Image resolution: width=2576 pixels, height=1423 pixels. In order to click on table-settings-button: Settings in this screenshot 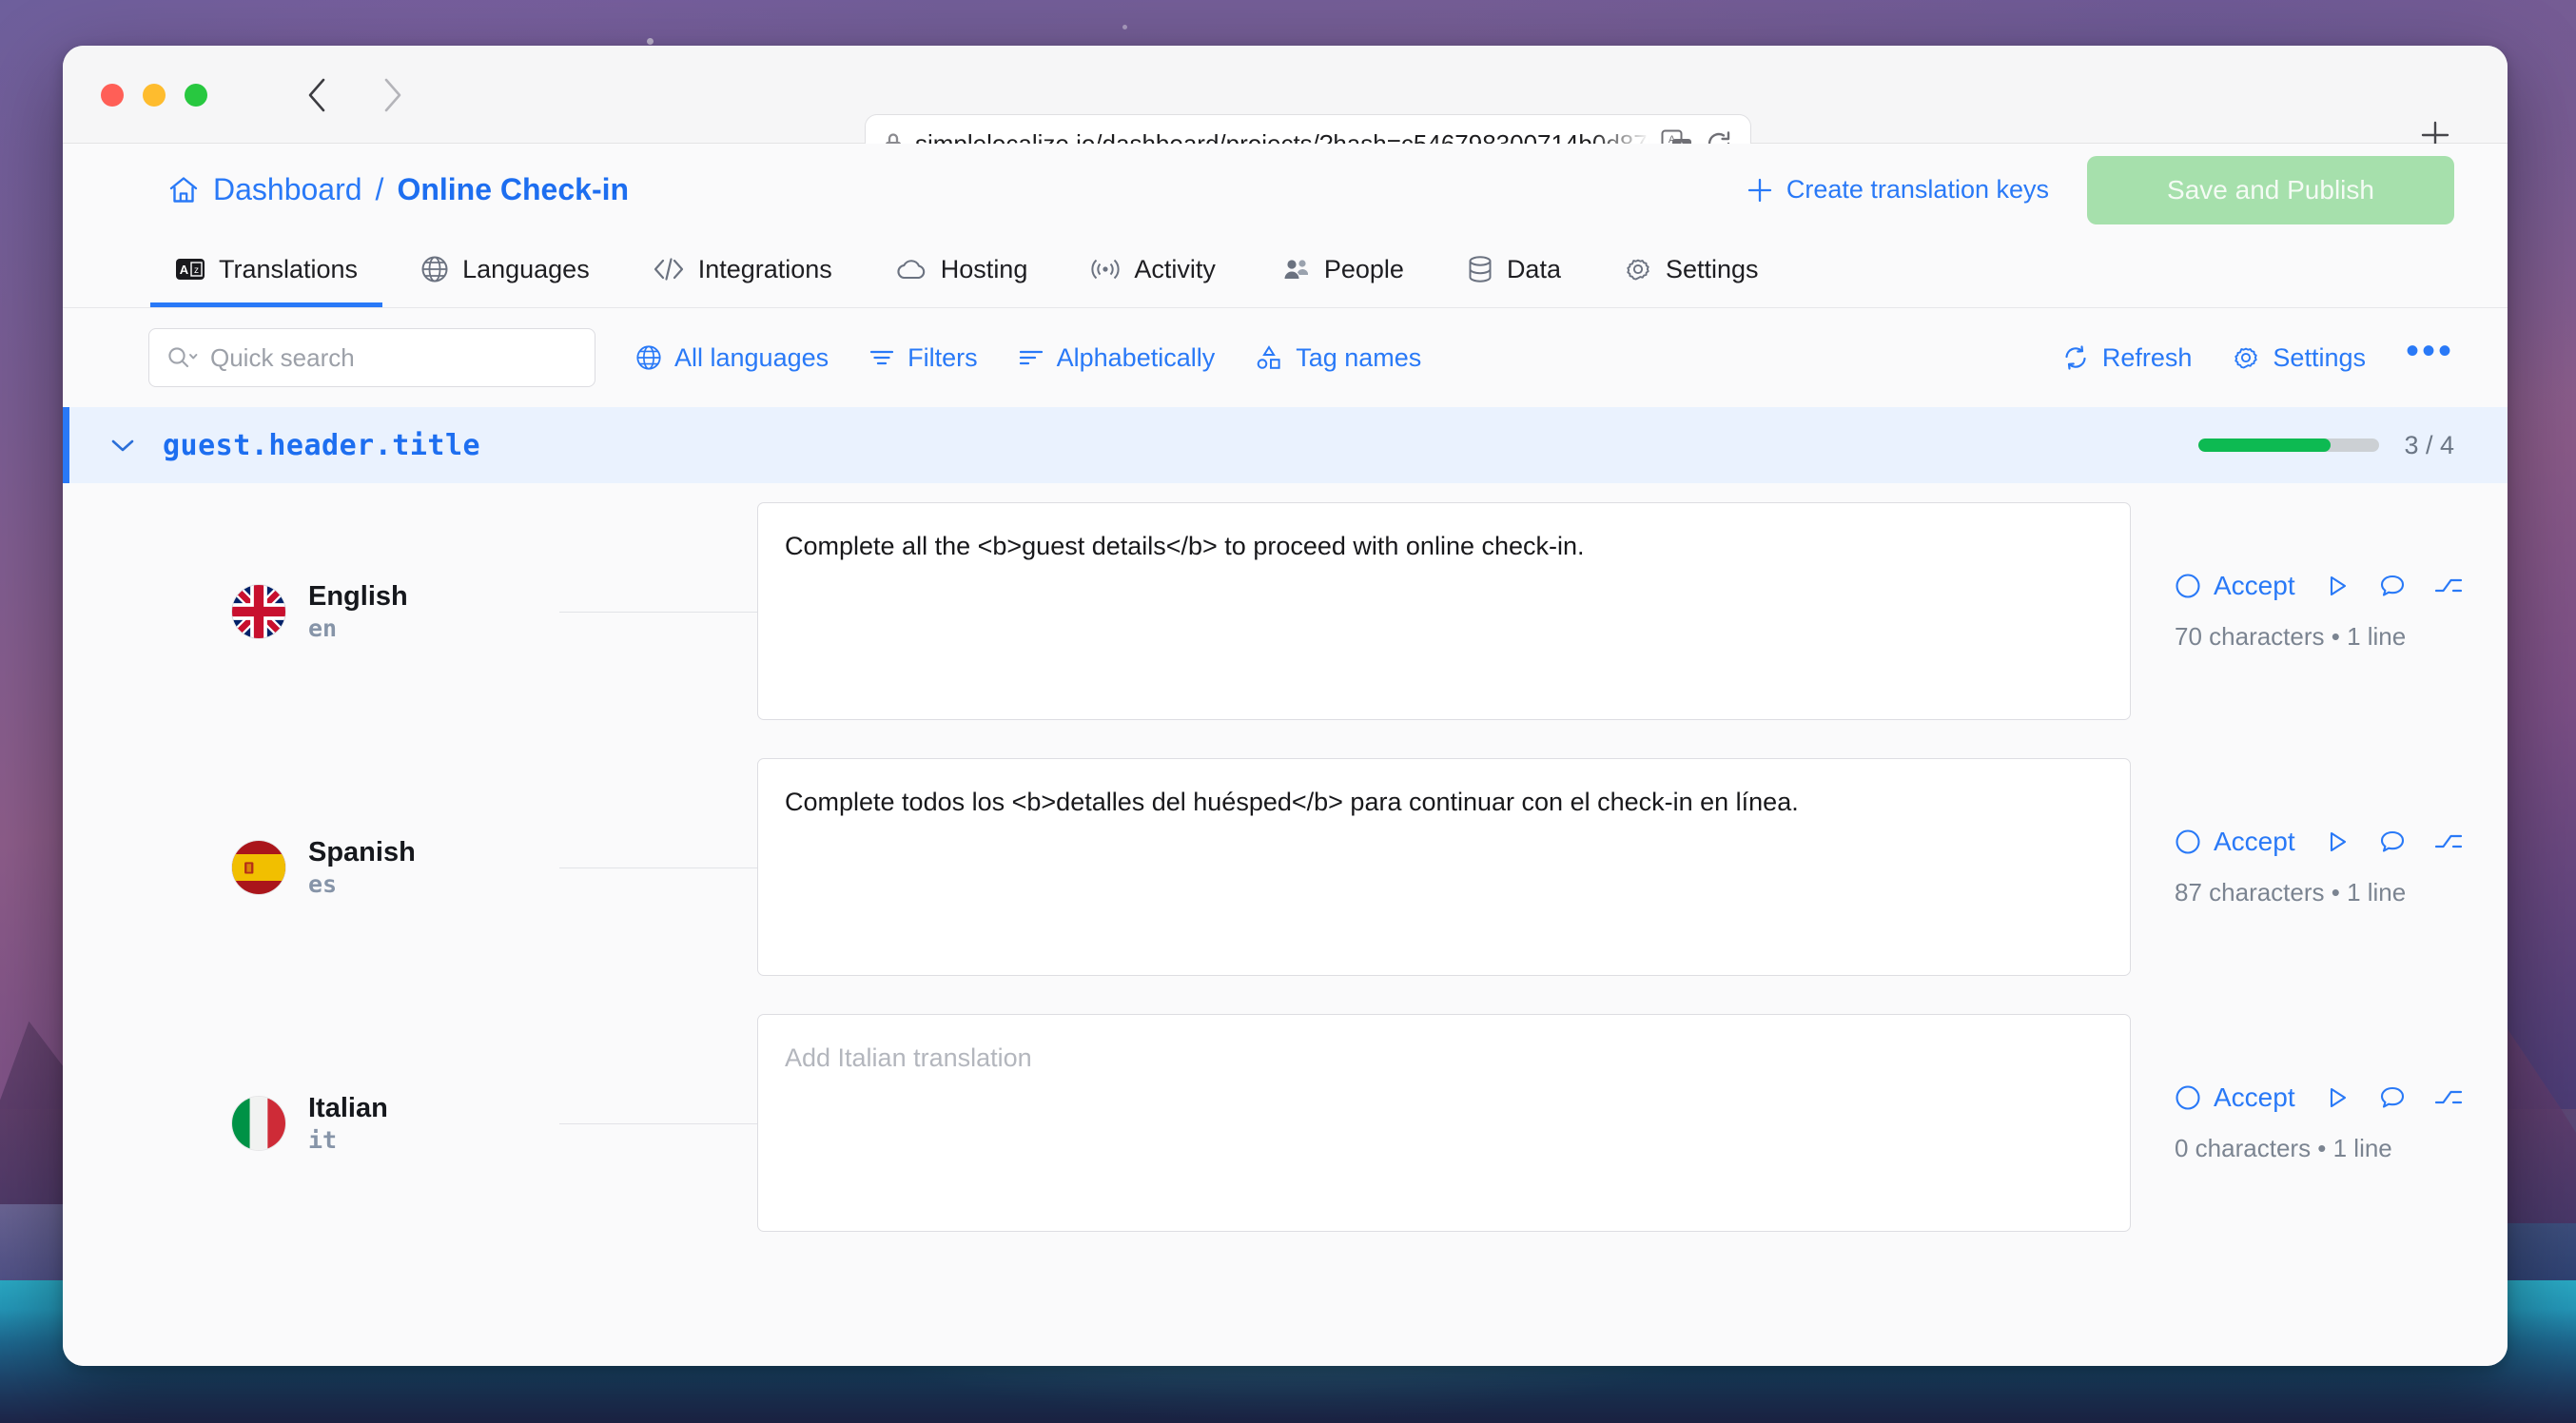, I will do `click(2299, 358)`.